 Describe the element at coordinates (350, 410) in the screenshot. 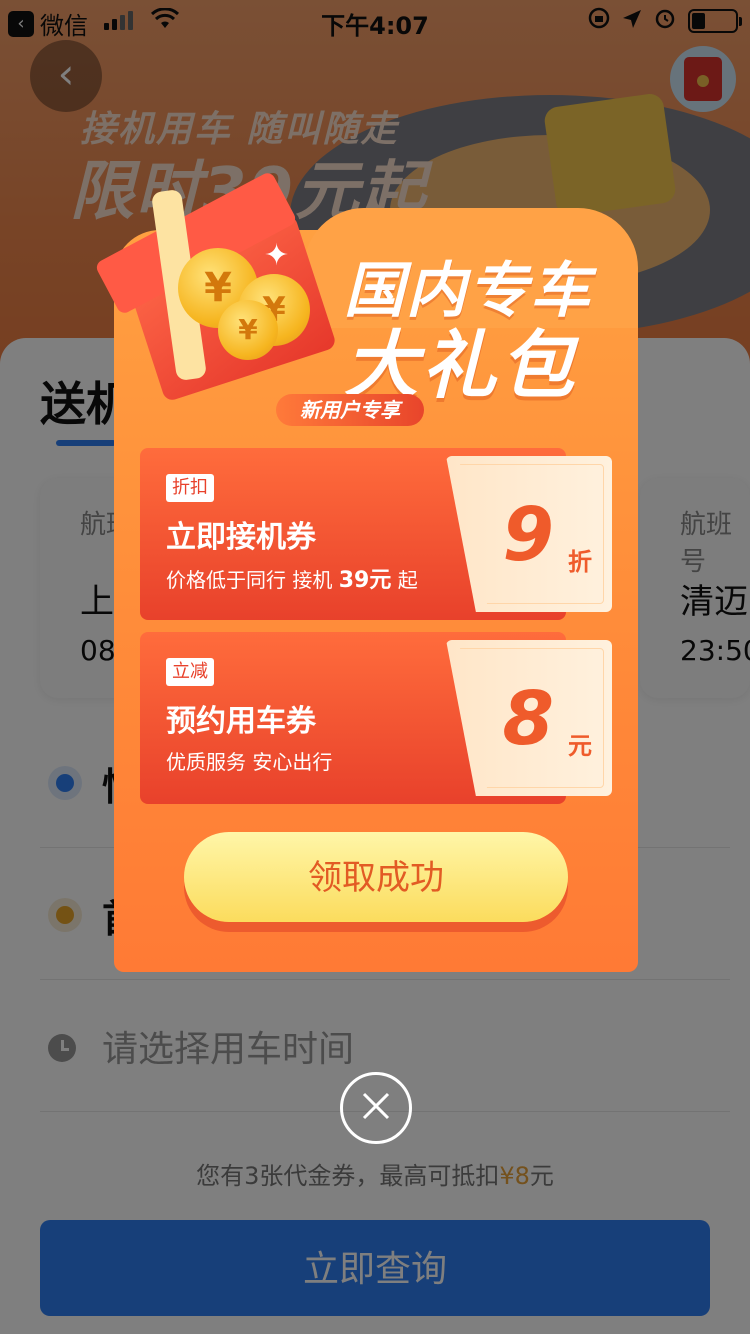

I see `new-user-badge: 新用户专享` at that location.